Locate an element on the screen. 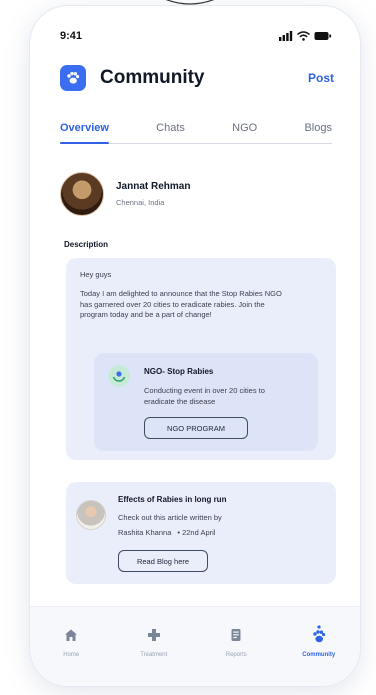  blog-date: • 22nd April is located at coordinates (196, 532).